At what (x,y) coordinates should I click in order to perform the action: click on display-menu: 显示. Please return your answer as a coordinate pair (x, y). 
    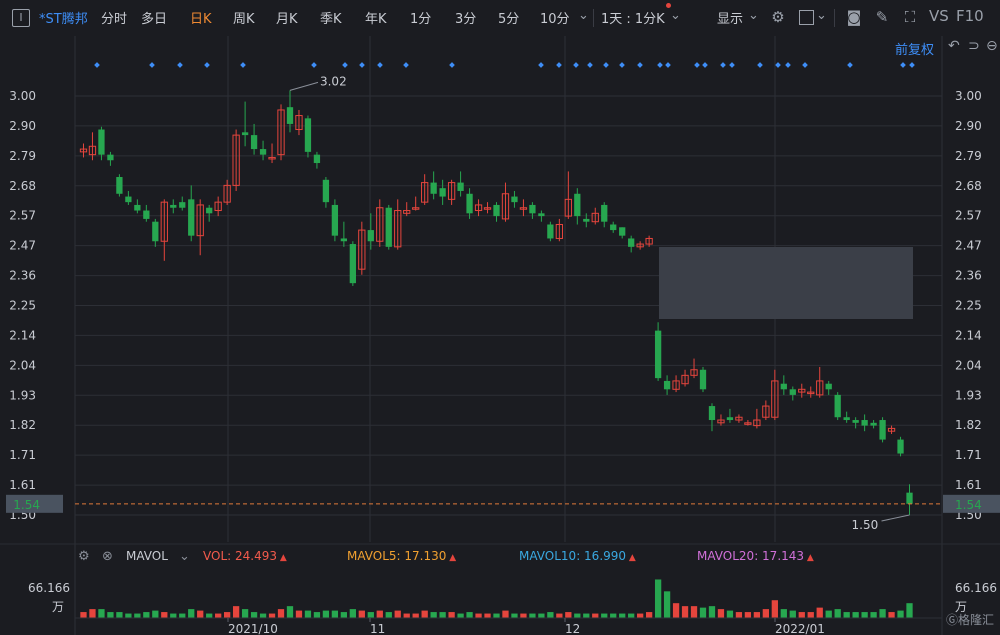
    Looking at the image, I should click on (730, 17).